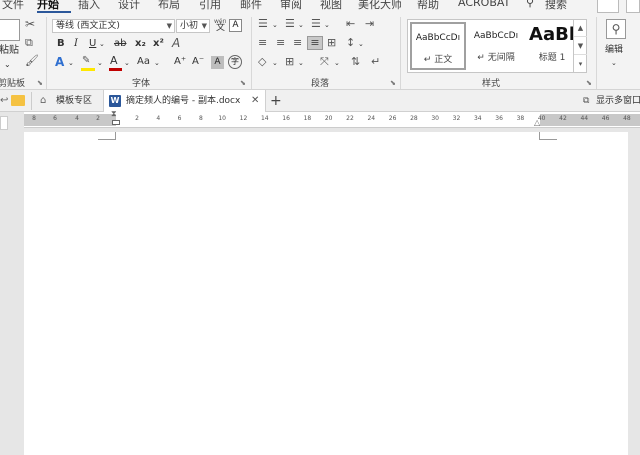  What do you see at coordinates (276, 101) in the screenshot?
I see `add-tab-icon: +` at bounding box center [276, 101].